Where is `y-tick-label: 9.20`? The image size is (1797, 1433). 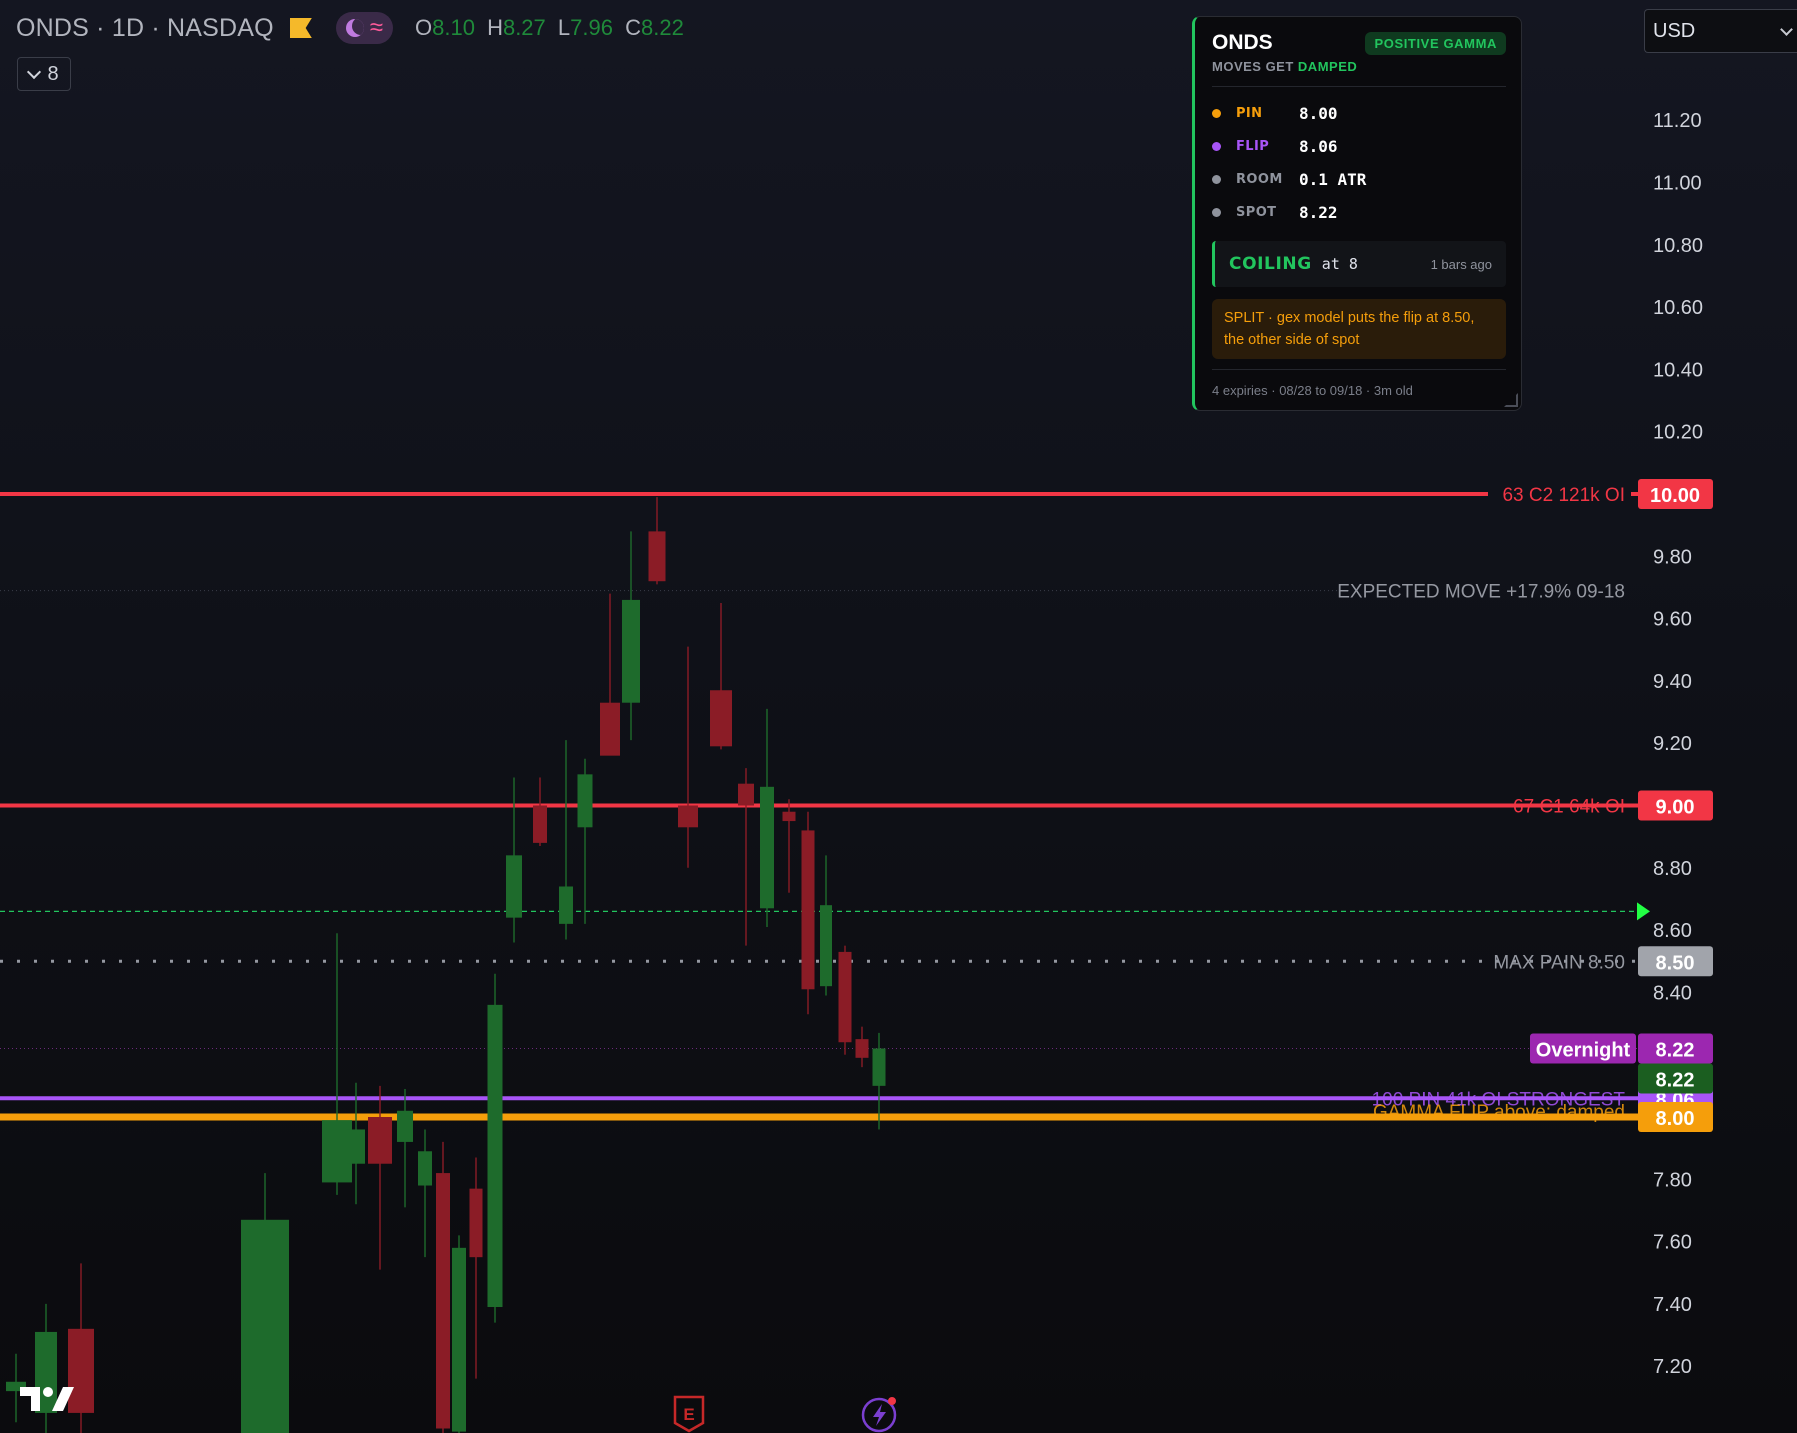 y-tick-label: 9.20 is located at coordinates (1672, 744).